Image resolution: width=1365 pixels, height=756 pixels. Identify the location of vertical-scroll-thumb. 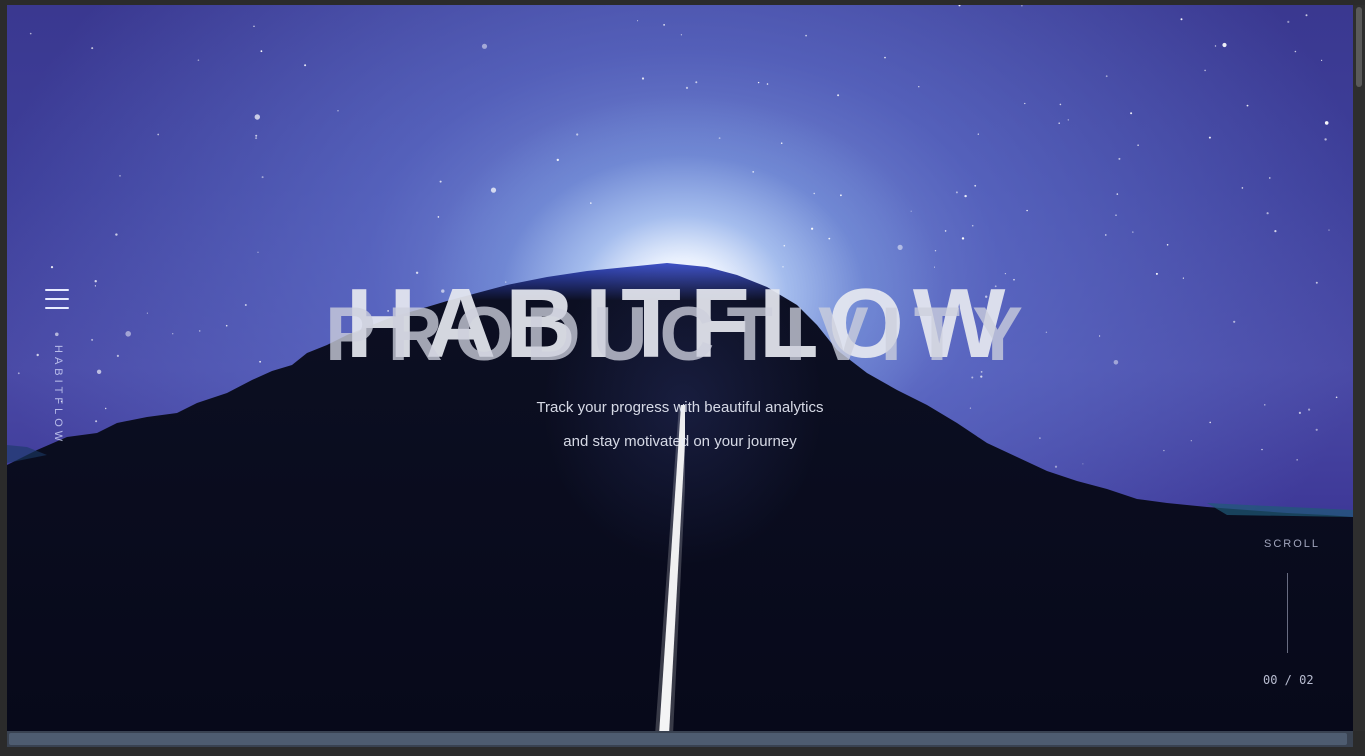
(1359, 47).